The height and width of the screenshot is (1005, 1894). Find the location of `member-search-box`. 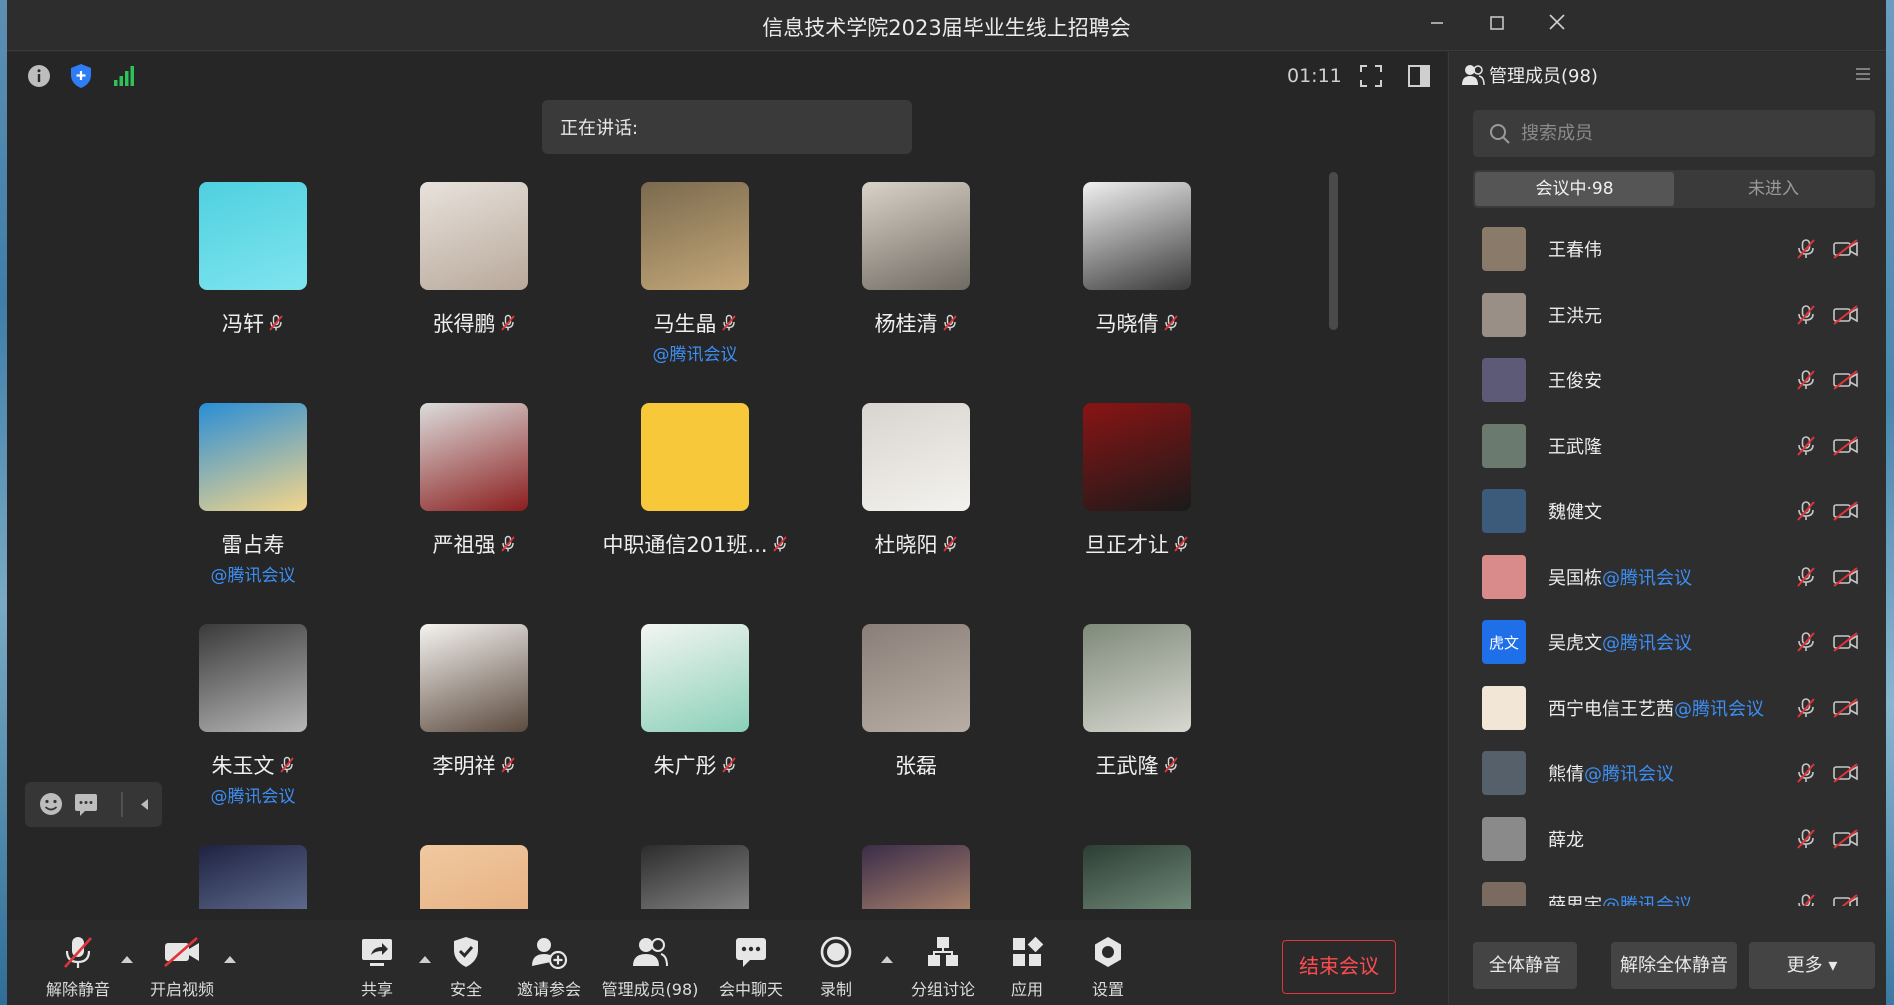

member-search-box is located at coordinates (1674, 133).